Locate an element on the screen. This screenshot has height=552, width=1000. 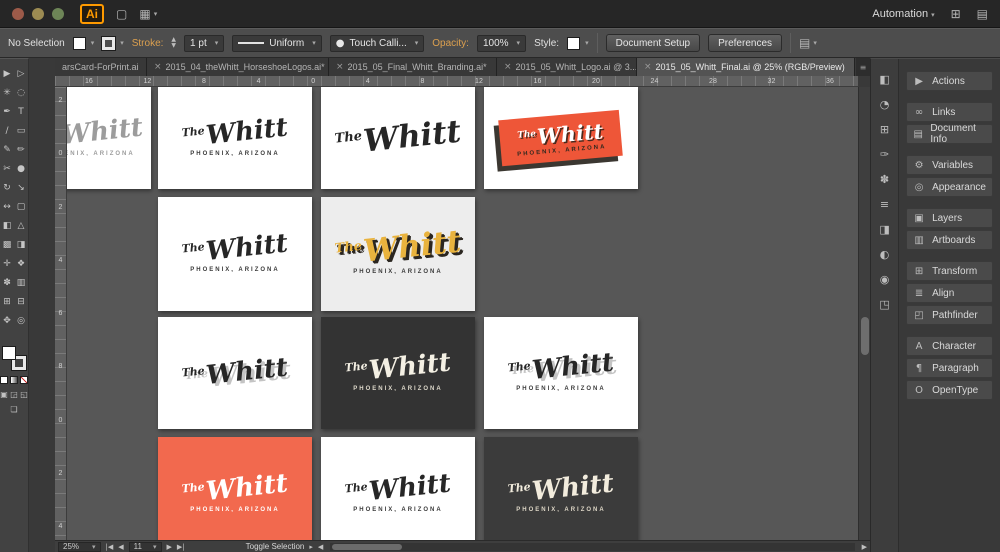
last-artboard-button: ▶| is located at coordinates (181, 547).